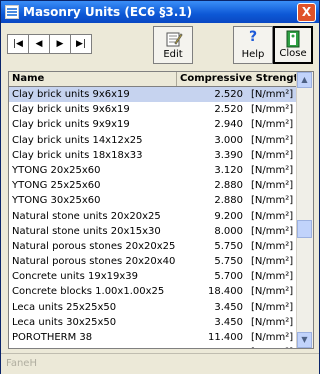  What do you see at coordinates (77, 155) in the screenshot?
I see `cell-name: Clay brick units 18x18x33` at bounding box center [77, 155].